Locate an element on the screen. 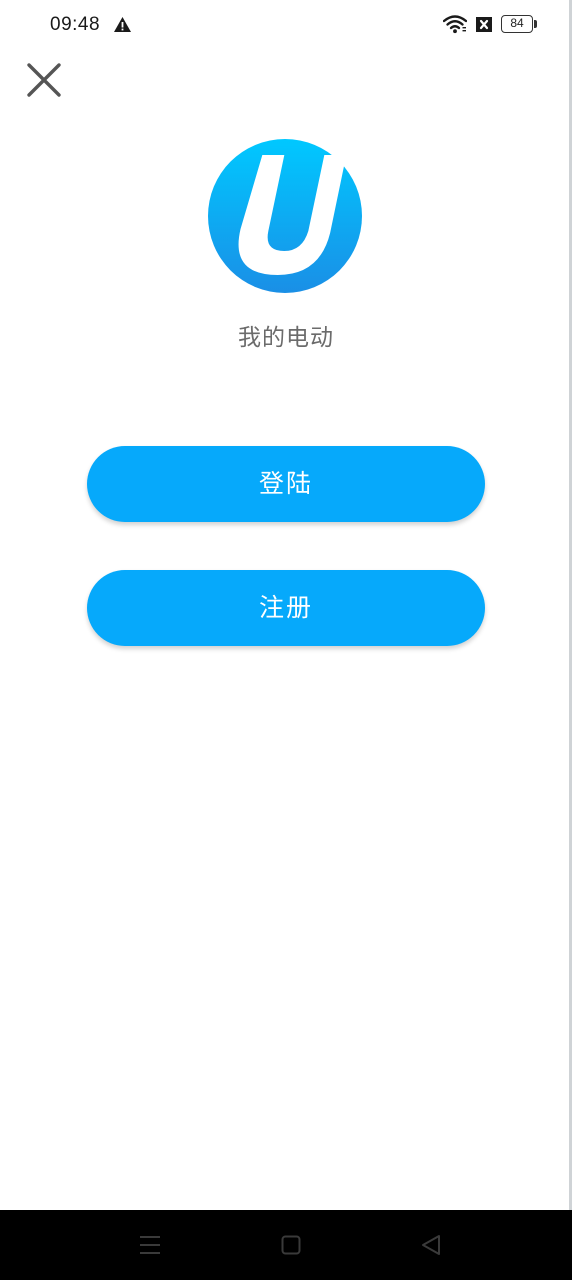  app-name: 我的电动 is located at coordinates (286, 338).